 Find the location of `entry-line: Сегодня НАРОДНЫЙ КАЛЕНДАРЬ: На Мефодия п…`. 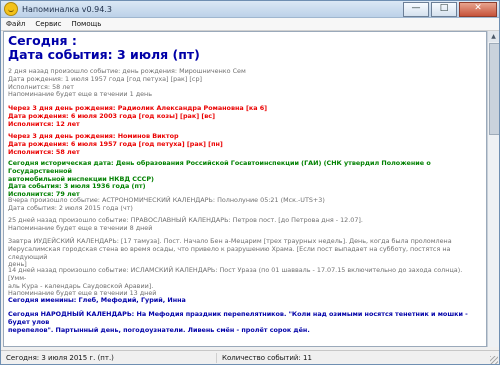

entry-line: Сегодня НАРОДНЫЙ КАЛЕНДАРЬ: На Мефодия п… is located at coordinates (238, 318).